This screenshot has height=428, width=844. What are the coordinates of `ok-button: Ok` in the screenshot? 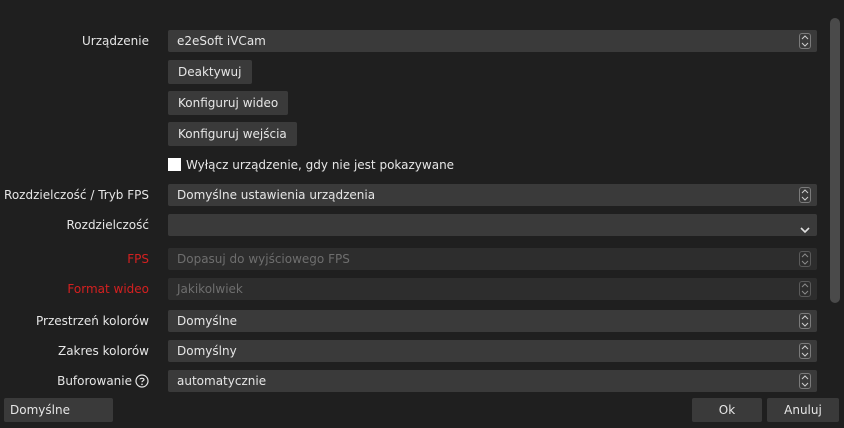 It's located at (727, 410).